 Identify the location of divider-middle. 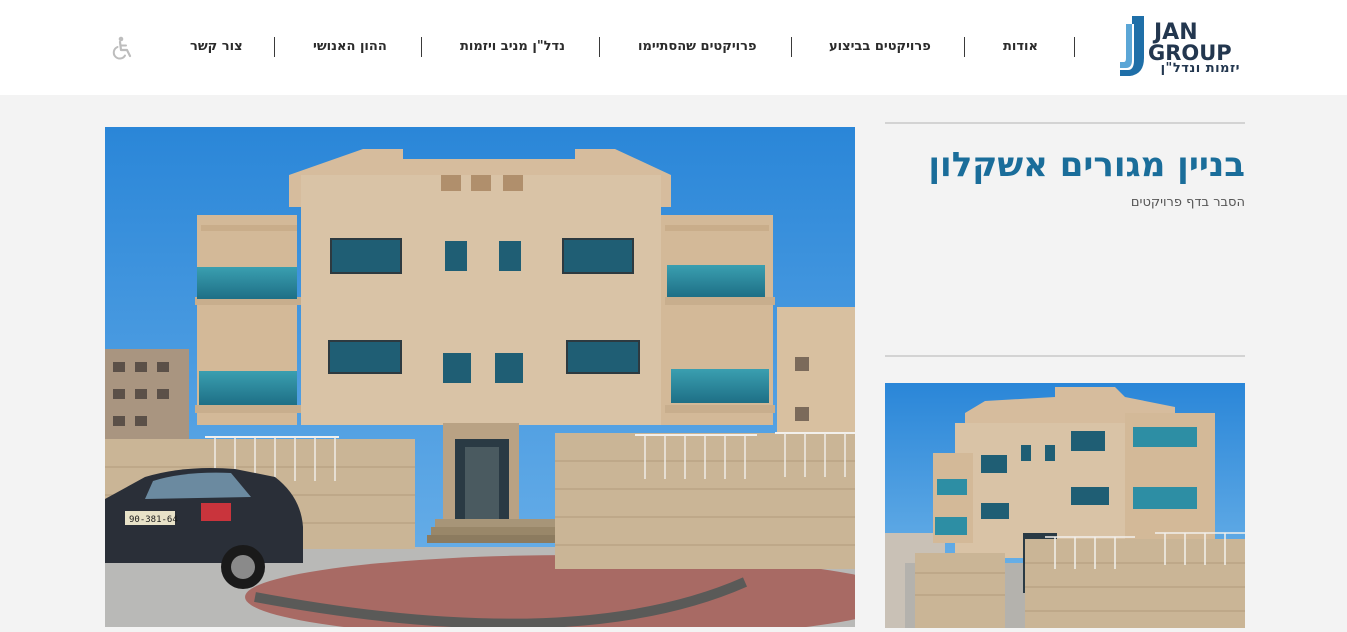
(1065, 356).